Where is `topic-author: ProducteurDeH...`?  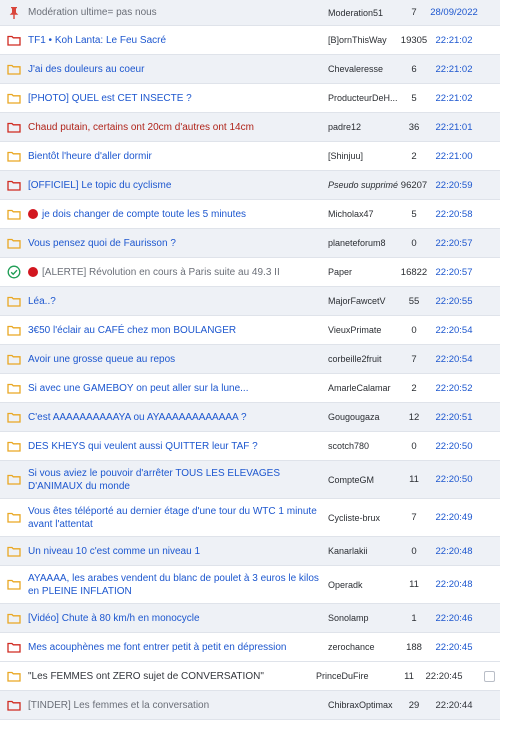 topic-author: ProducteurDeH... is located at coordinates (364, 98).